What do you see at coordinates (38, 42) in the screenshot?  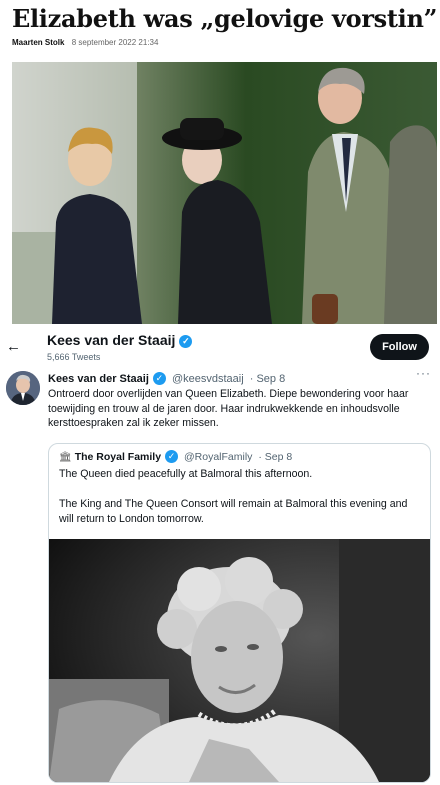 I see `article-author: Maarten Stolk` at bounding box center [38, 42].